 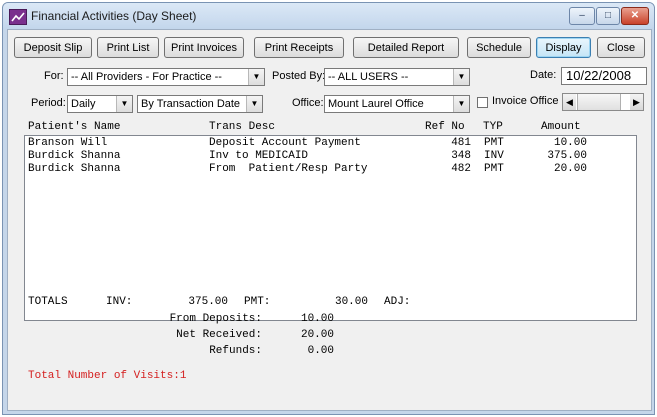 I want to click on typ: INV, so click(x=494, y=156).